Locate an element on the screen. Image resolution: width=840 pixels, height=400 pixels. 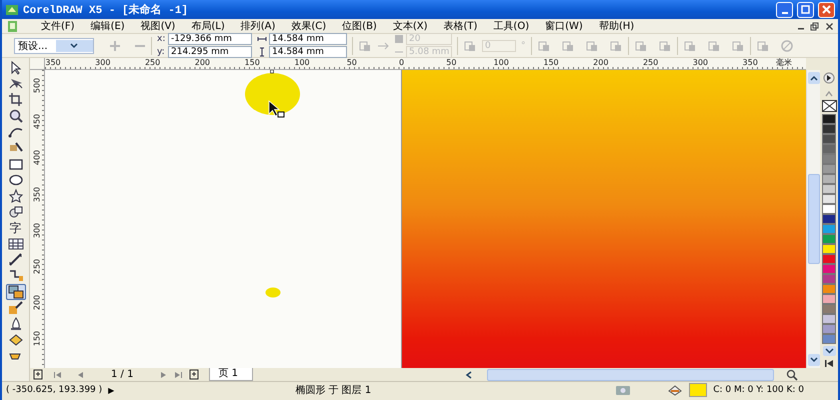
menu-item: 文本(X) is located at coordinates (410, 26).